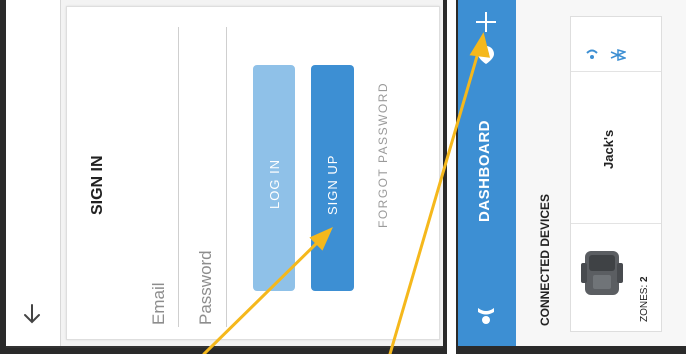 The width and height of the screenshot is (686, 354). What do you see at coordinates (33, 173) in the screenshot?
I see `top-bar` at bounding box center [33, 173].